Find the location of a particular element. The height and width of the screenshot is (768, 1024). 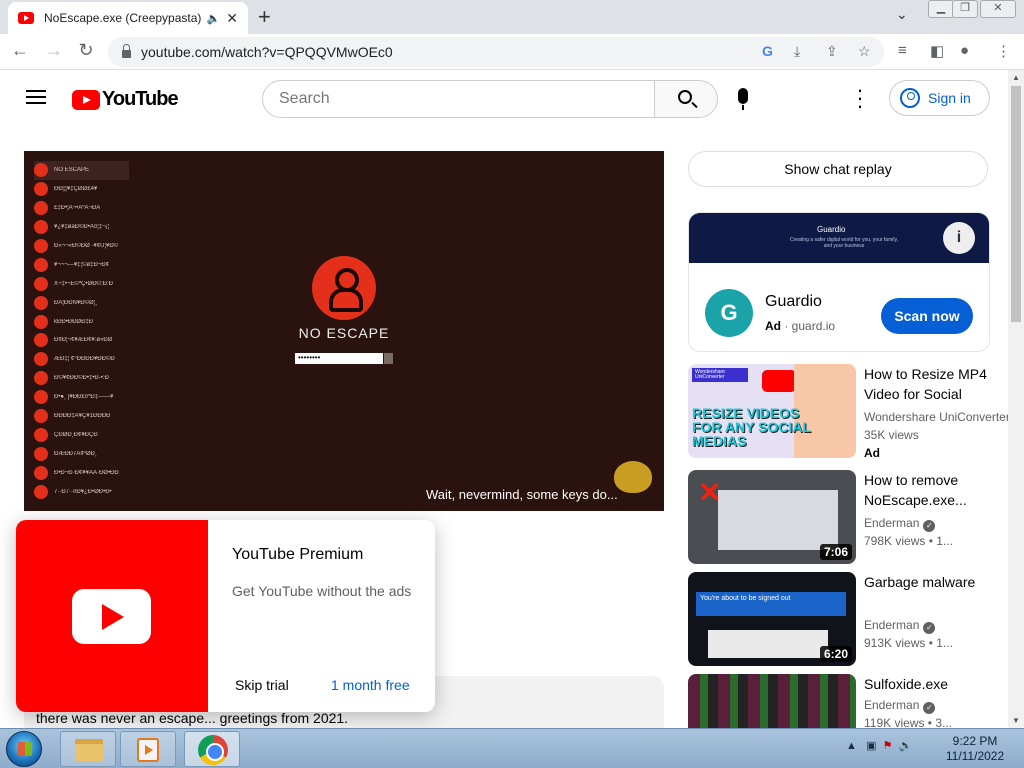

list-row-text: X¬‡•¬É©ªÇ•ØÐ©:Ð:Ð is located at coordinates (83, 283).